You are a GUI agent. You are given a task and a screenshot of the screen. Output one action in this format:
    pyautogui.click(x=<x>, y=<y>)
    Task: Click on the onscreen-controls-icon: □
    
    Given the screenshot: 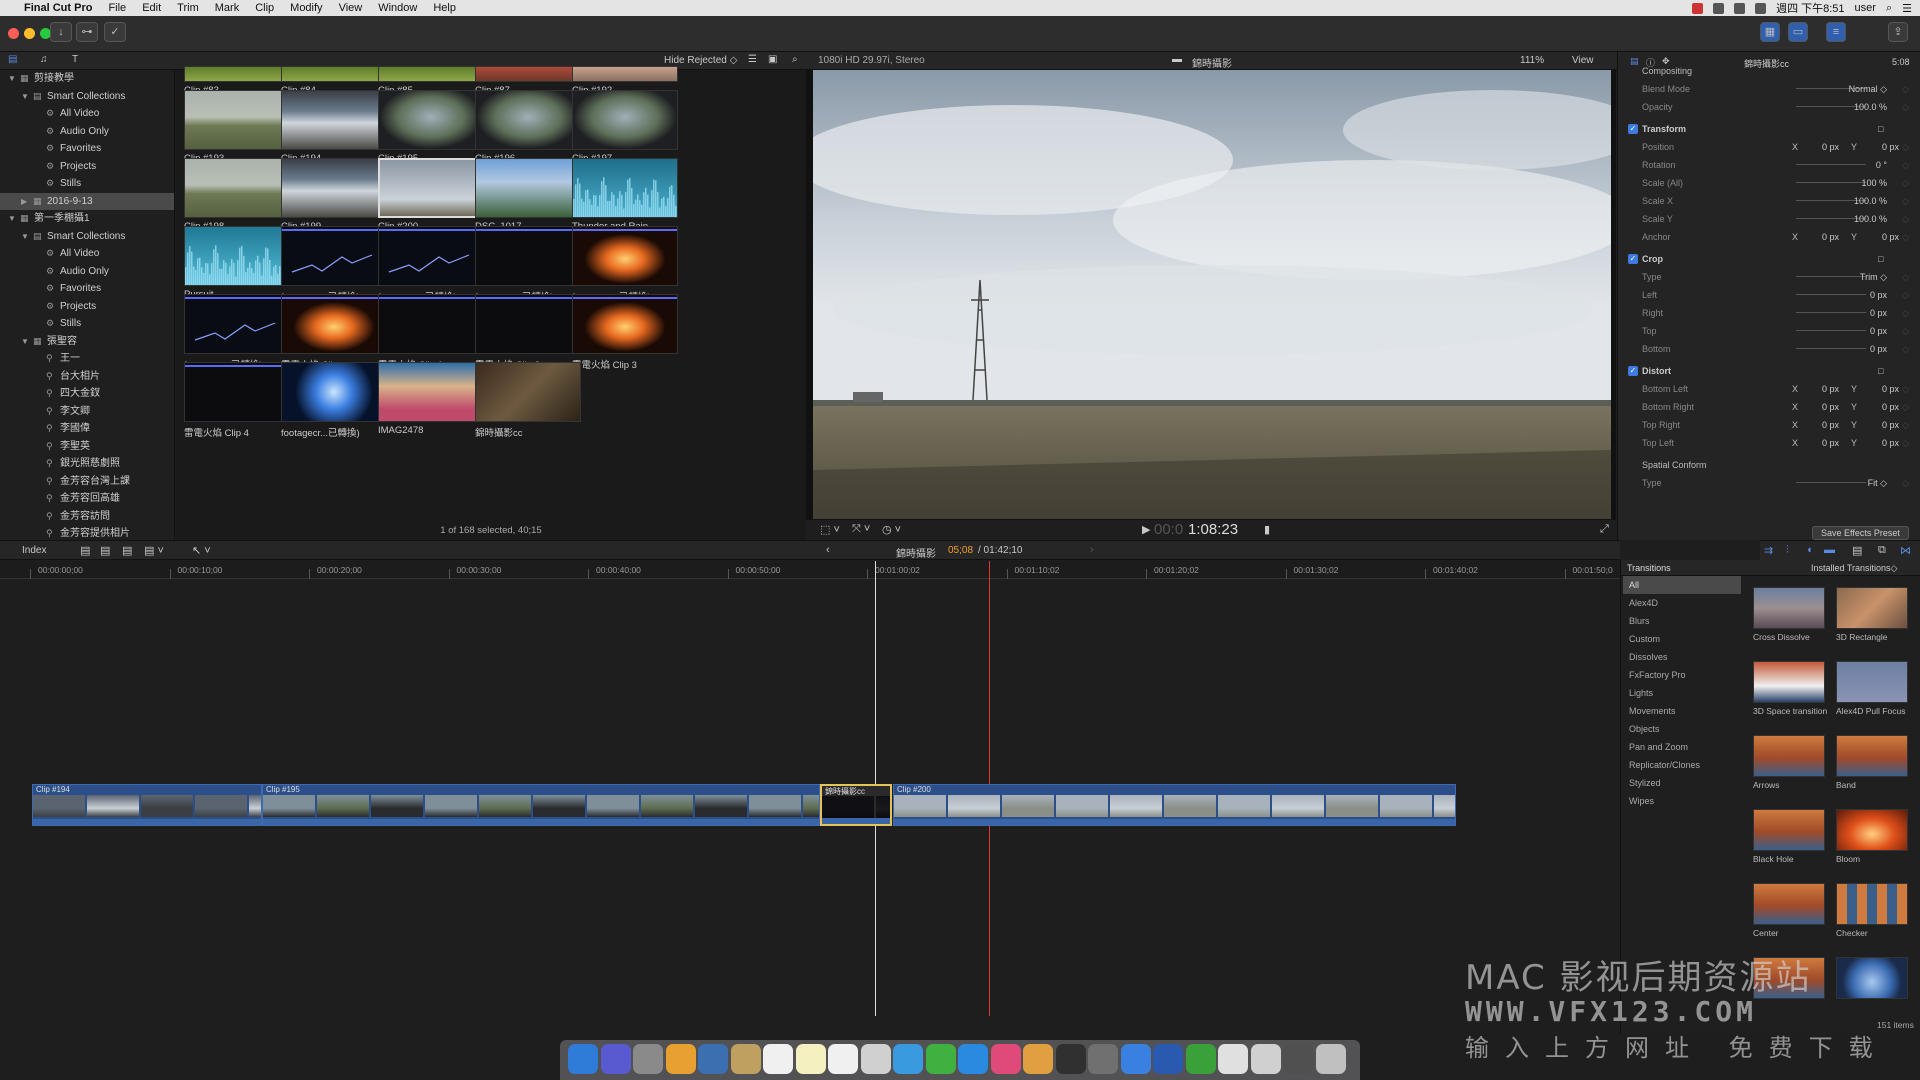 What is the action you would take?
    pyautogui.click(x=1880, y=371)
    